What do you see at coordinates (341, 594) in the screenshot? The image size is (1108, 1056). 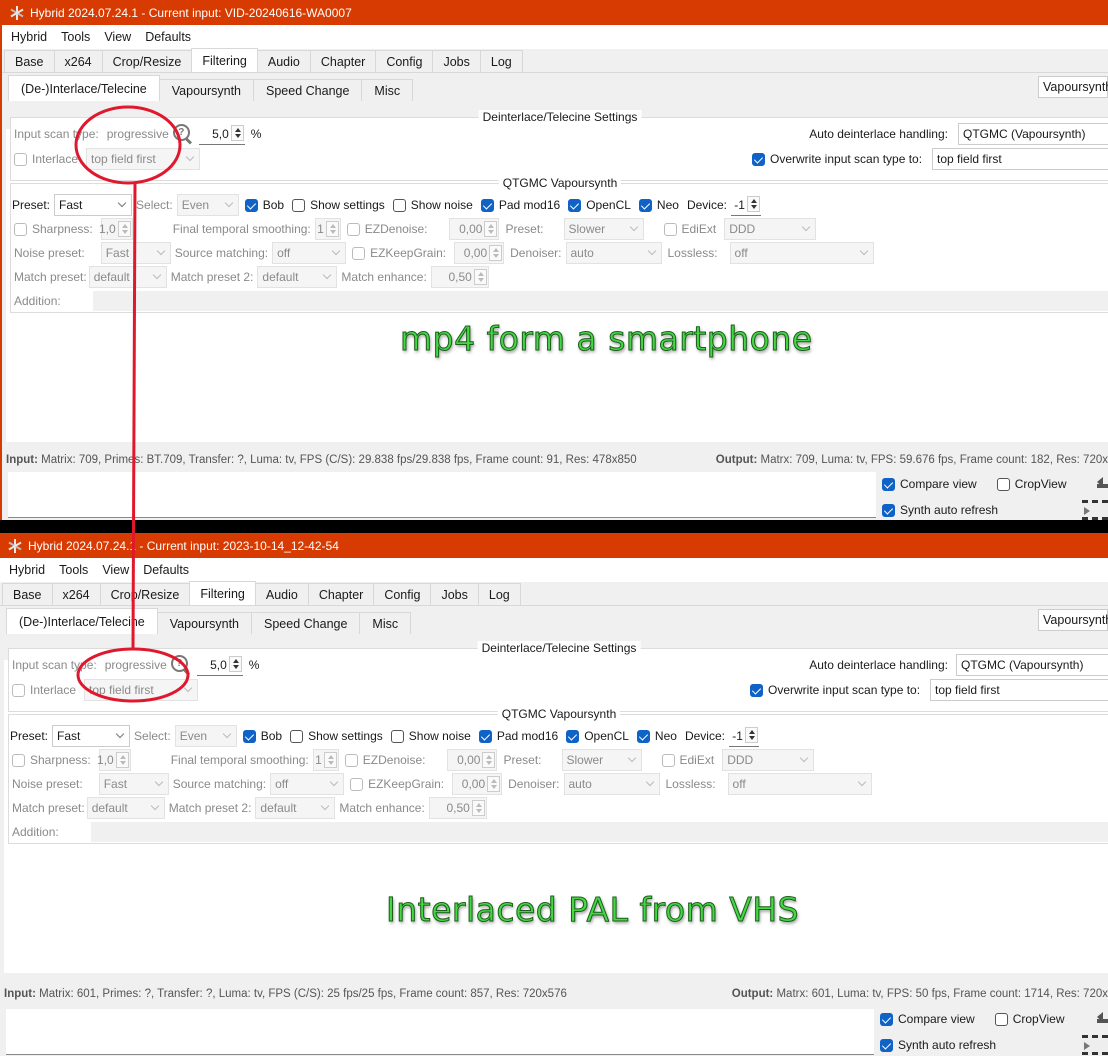 I see `tab-chapter: Chapter` at bounding box center [341, 594].